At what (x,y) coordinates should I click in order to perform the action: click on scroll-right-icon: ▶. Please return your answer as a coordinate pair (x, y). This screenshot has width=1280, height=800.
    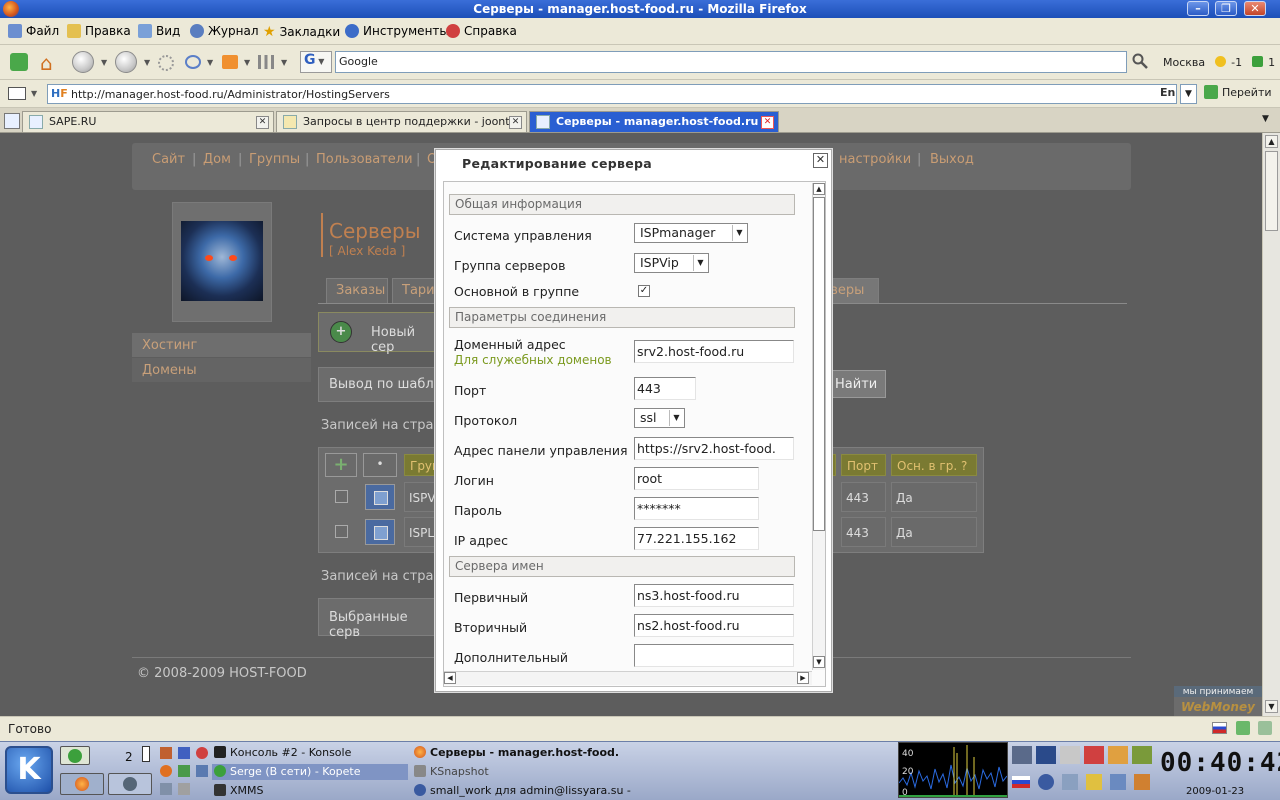
    Looking at the image, I should click on (803, 678).